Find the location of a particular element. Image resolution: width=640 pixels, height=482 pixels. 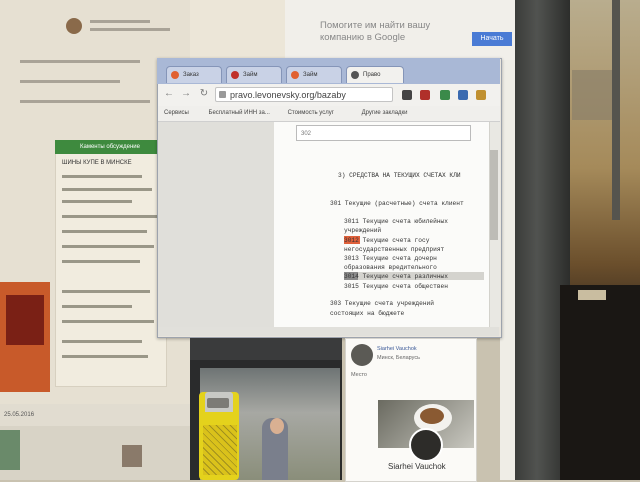

bottom-panel is located at coordinates (95, 453).